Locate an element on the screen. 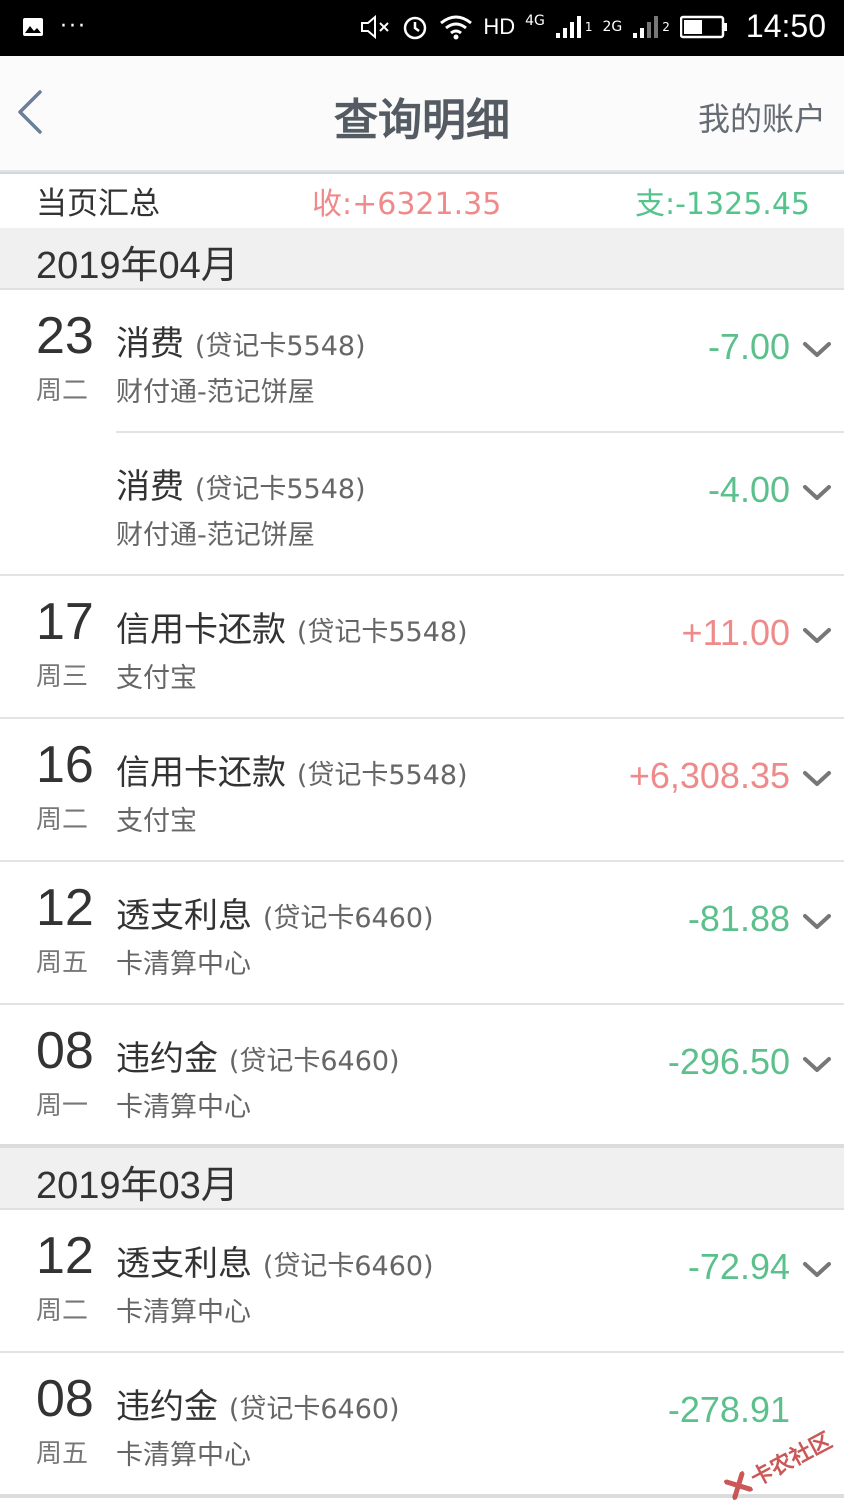 This screenshot has width=844, height=1505. transaction-row: 17 周三 信用卡还款 (贷记卡5548) 支付宝 +11.00 is located at coordinates (422, 647).